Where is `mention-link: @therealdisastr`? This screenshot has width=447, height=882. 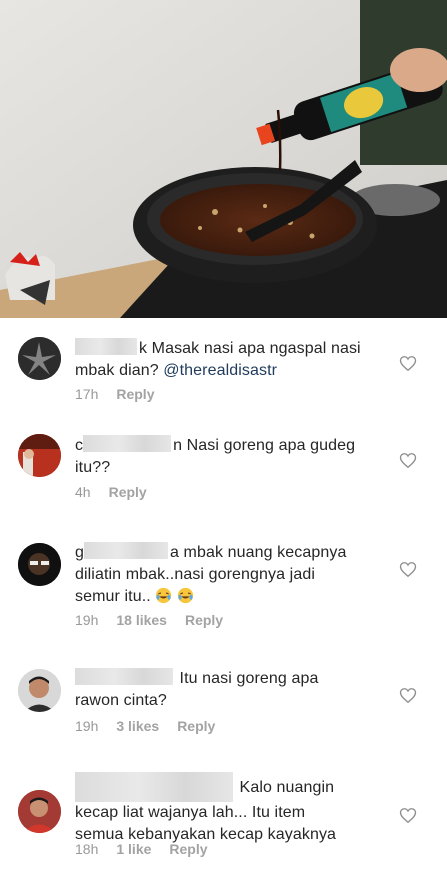
mention-link: @therealdisastr is located at coordinates (220, 370).